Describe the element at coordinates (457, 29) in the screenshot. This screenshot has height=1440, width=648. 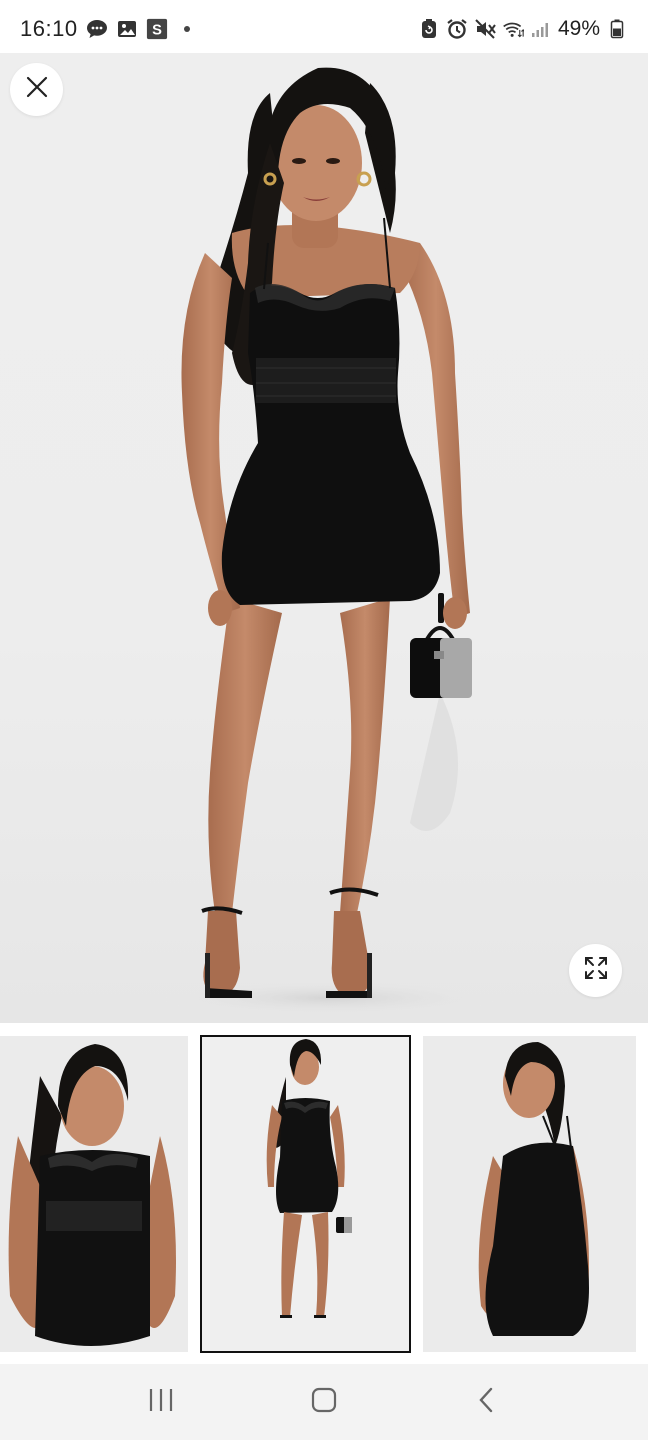
I see `alarm-icon` at that location.